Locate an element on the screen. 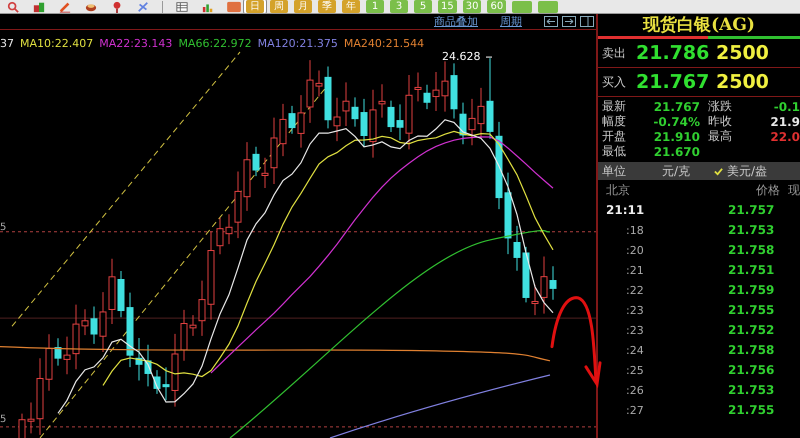  period-button: 周 is located at coordinates (279, 6).